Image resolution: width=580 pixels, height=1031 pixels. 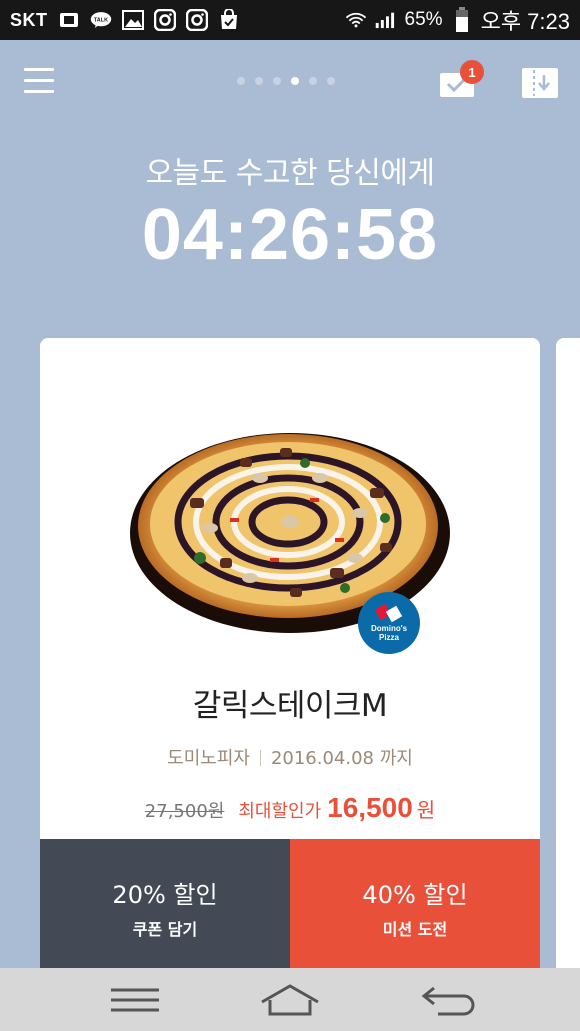 What do you see at coordinates (389, 633) in the screenshot?
I see `dominos-logo-text: Domino's Pizza` at bounding box center [389, 633].